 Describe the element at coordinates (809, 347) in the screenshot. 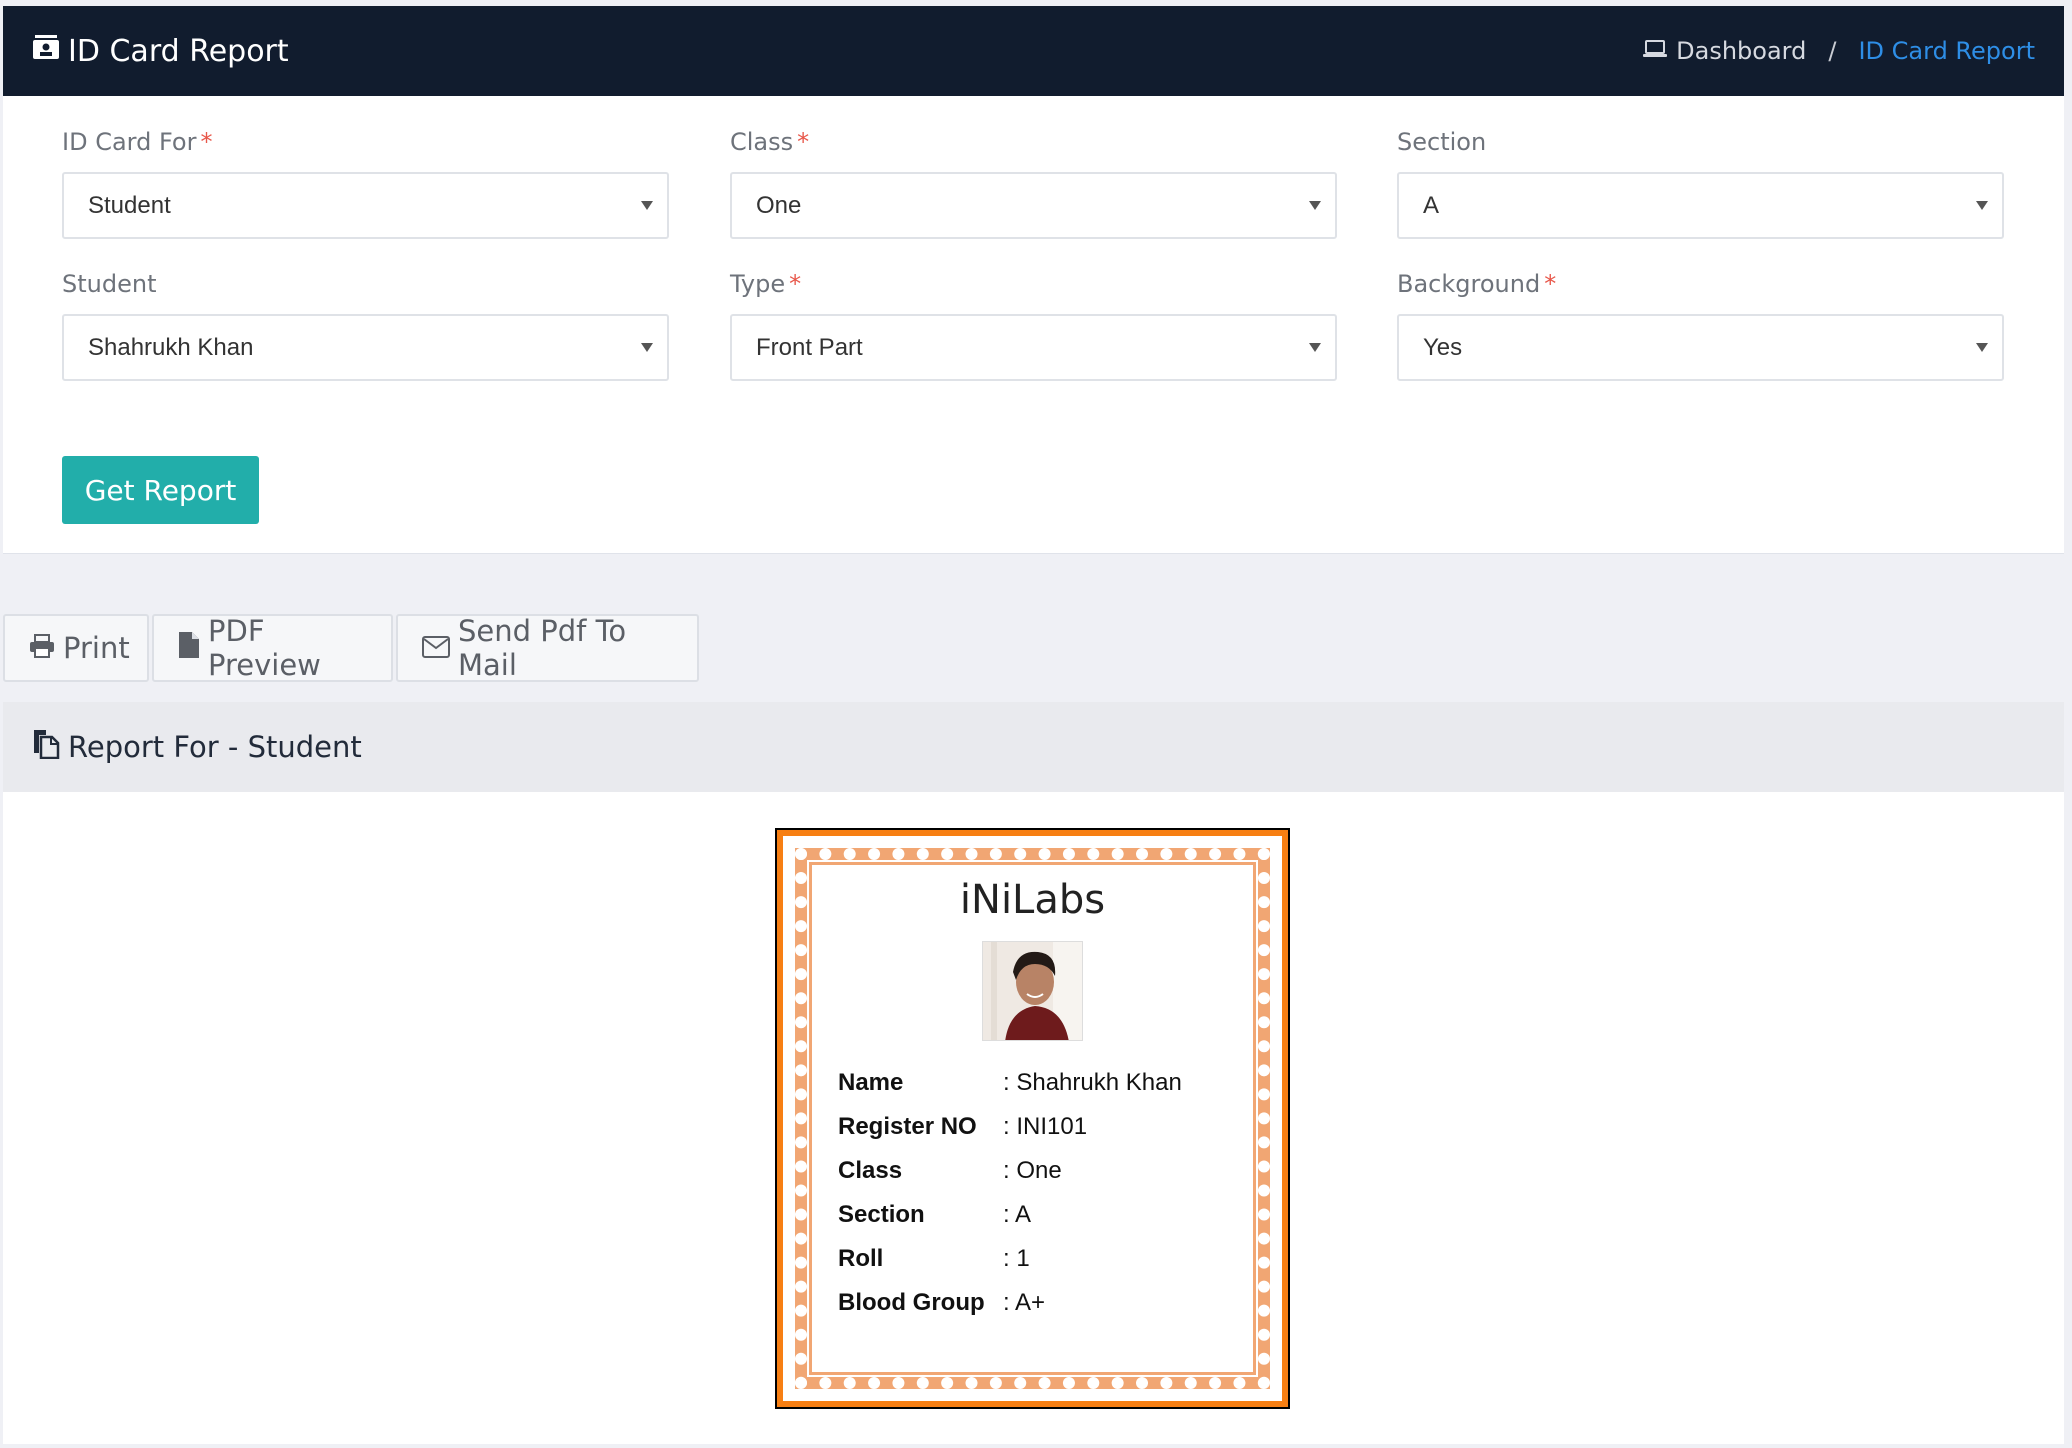

I see `select-value: Front Part` at that location.